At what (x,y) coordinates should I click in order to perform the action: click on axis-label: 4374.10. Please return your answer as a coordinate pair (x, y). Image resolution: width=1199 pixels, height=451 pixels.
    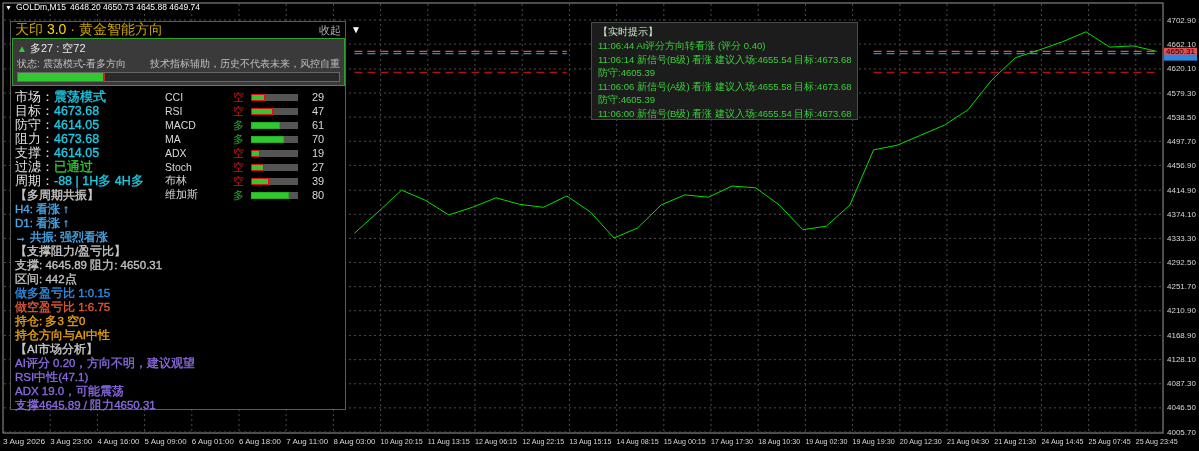
    Looking at the image, I should click on (1181, 214).